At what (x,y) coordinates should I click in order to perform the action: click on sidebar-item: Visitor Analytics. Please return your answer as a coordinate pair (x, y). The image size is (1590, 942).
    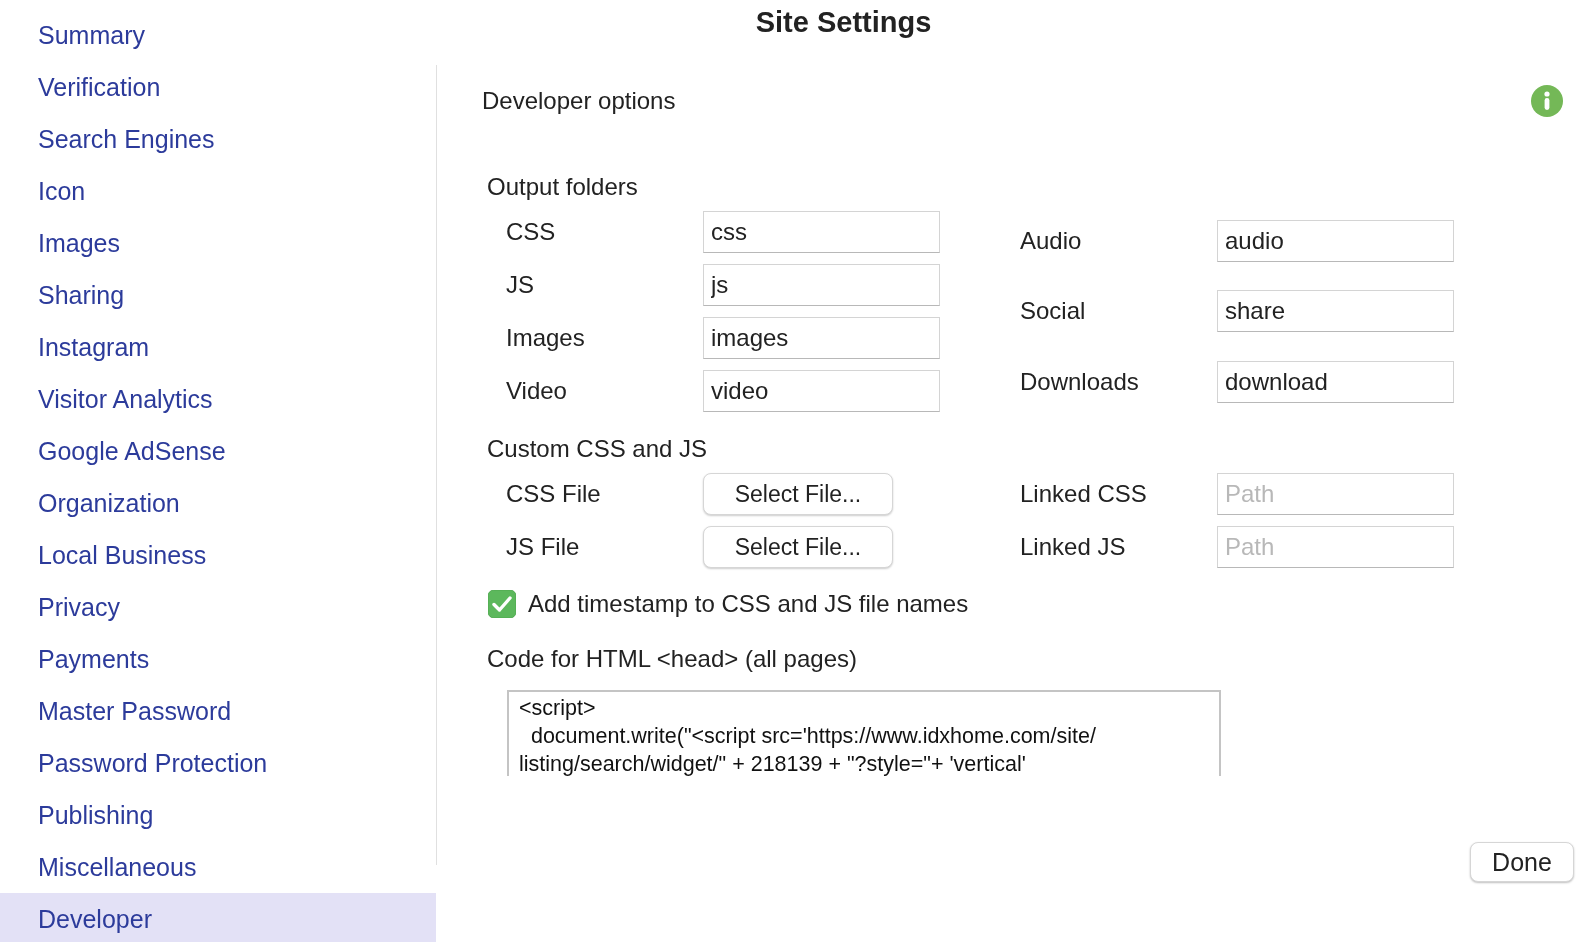
    Looking at the image, I should click on (218, 399).